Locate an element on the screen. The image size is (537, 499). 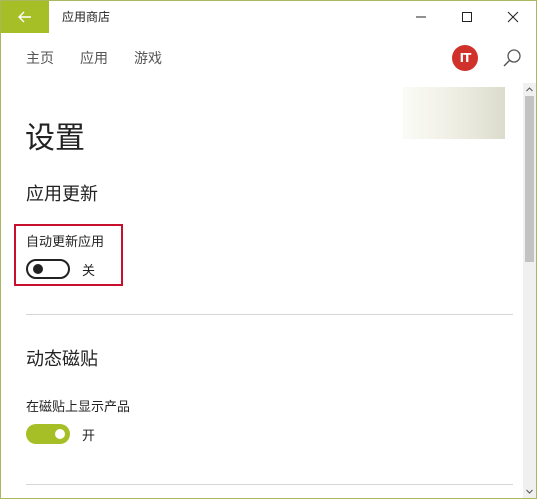
minimize-icon is located at coordinates (421, 17).